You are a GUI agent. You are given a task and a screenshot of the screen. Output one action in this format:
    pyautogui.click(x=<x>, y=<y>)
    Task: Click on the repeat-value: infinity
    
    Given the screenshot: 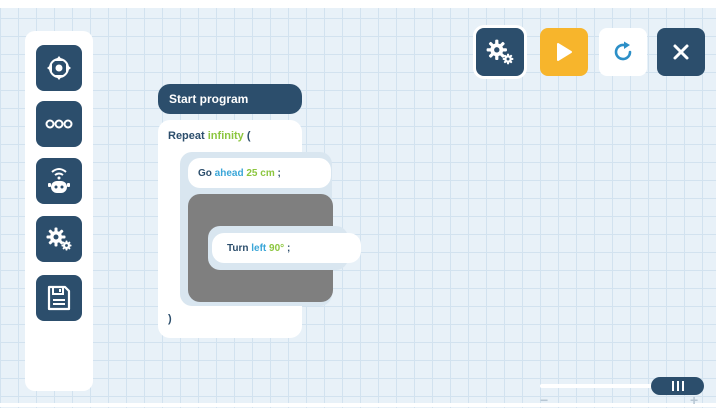 What is the action you would take?
    pyautogui.click(x=226, y=136)
    